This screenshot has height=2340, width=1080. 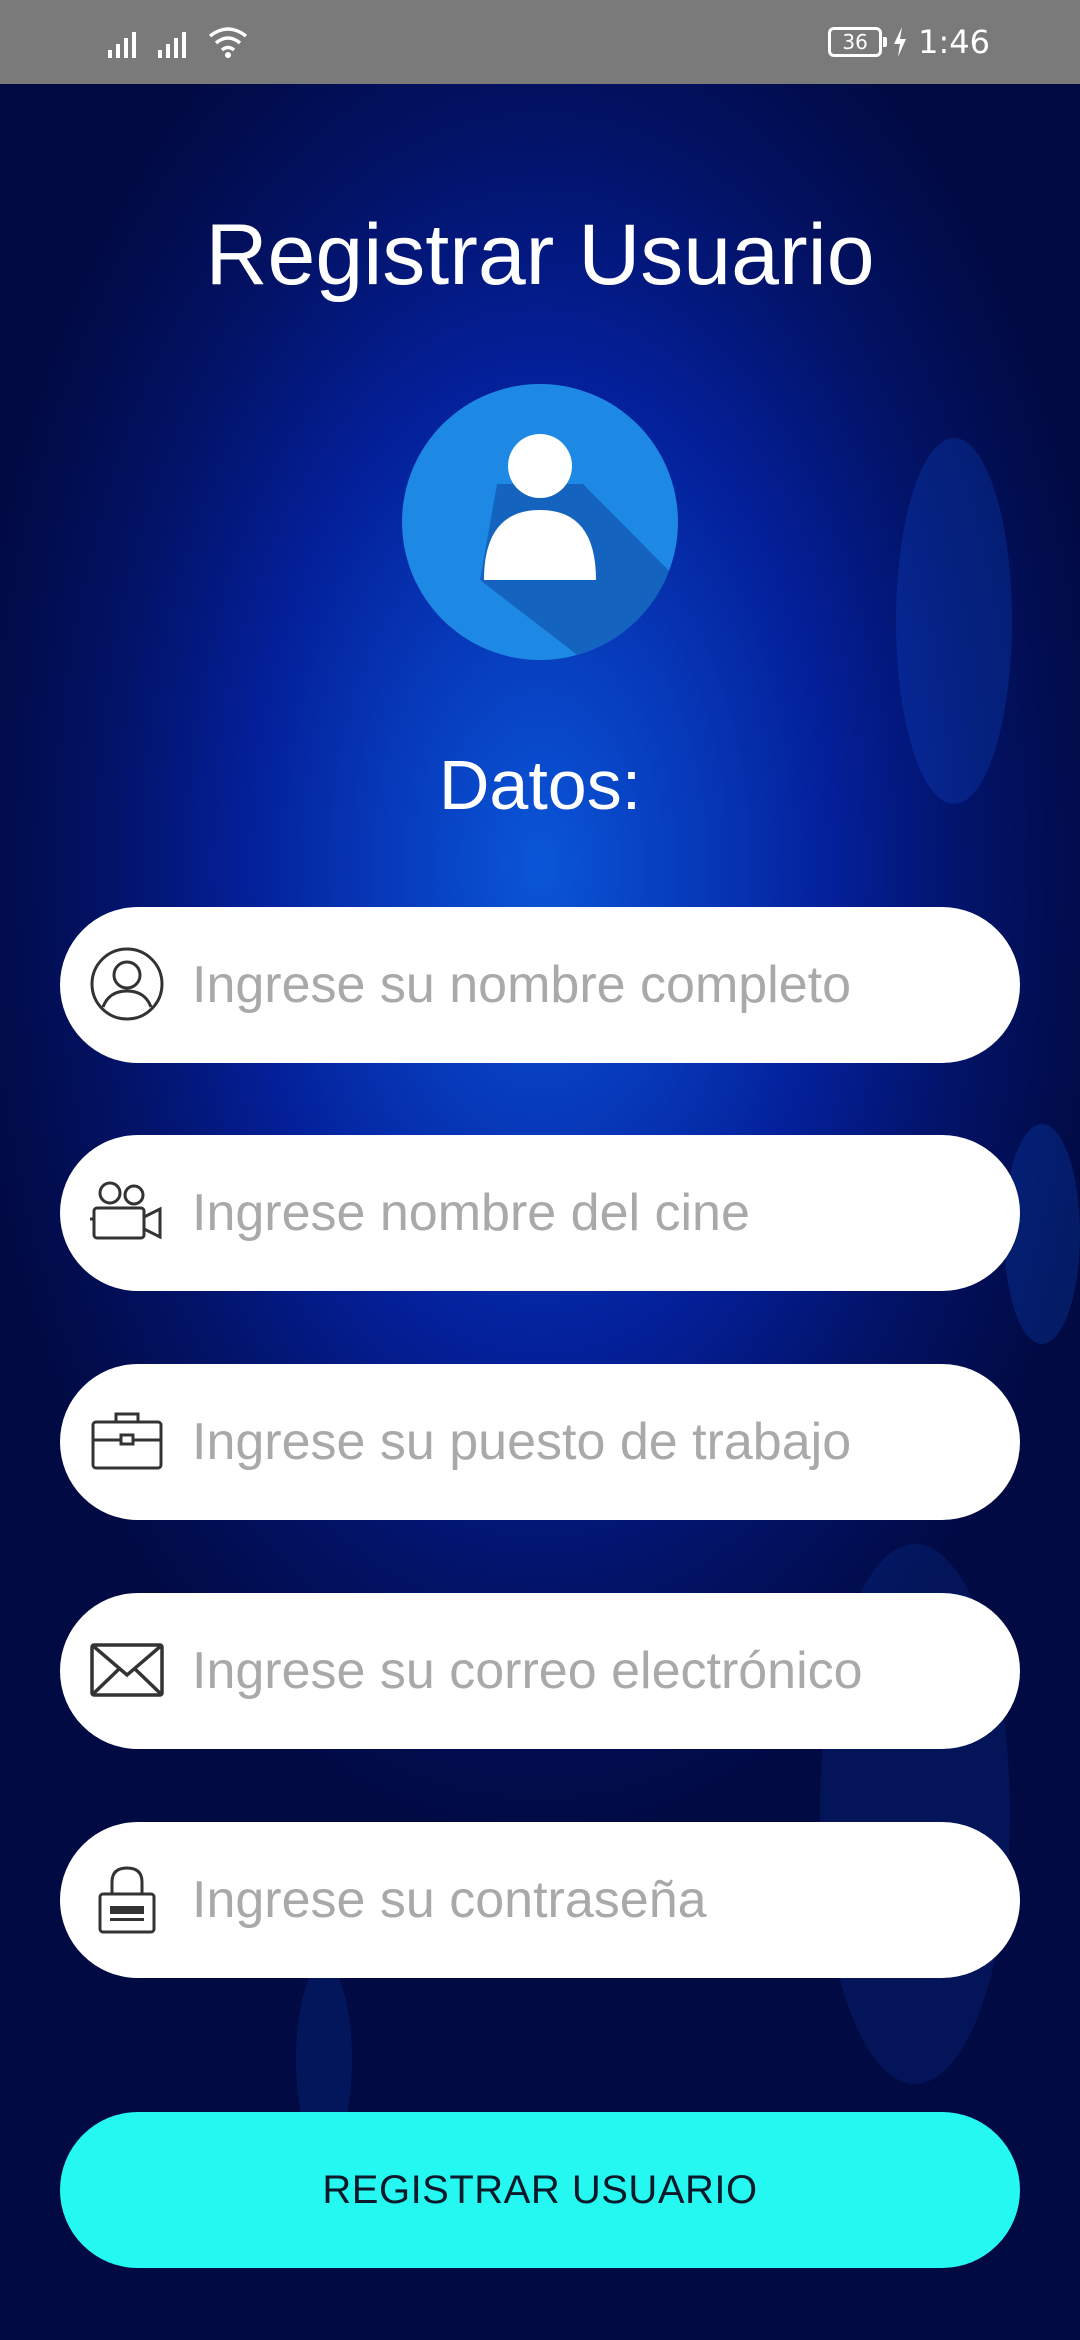 I want to click on movie-camera-icon, so click(x=126, y=1210).